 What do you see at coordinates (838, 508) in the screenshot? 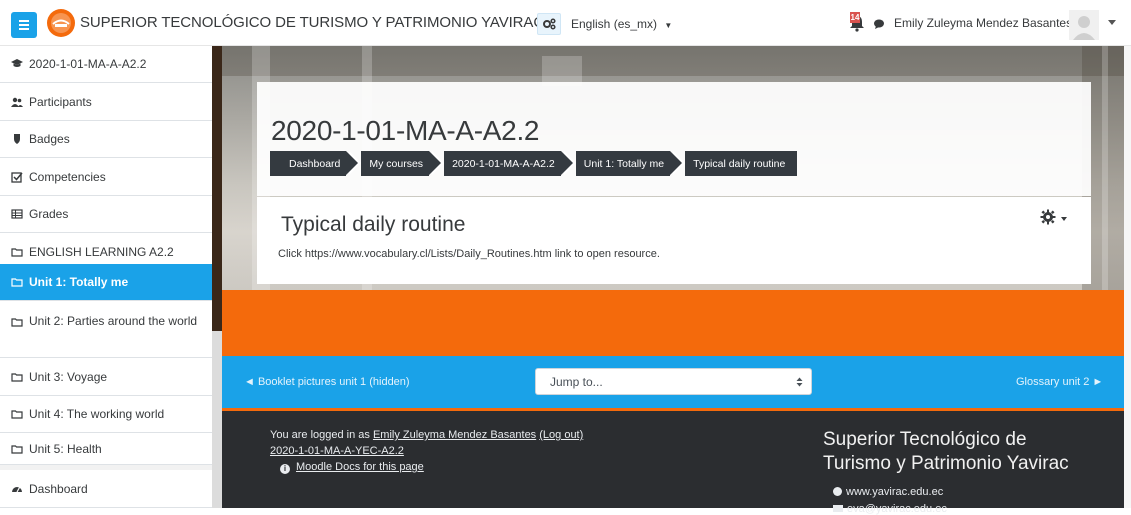
I see `envelope-icon` at bounding box center [838, 508].